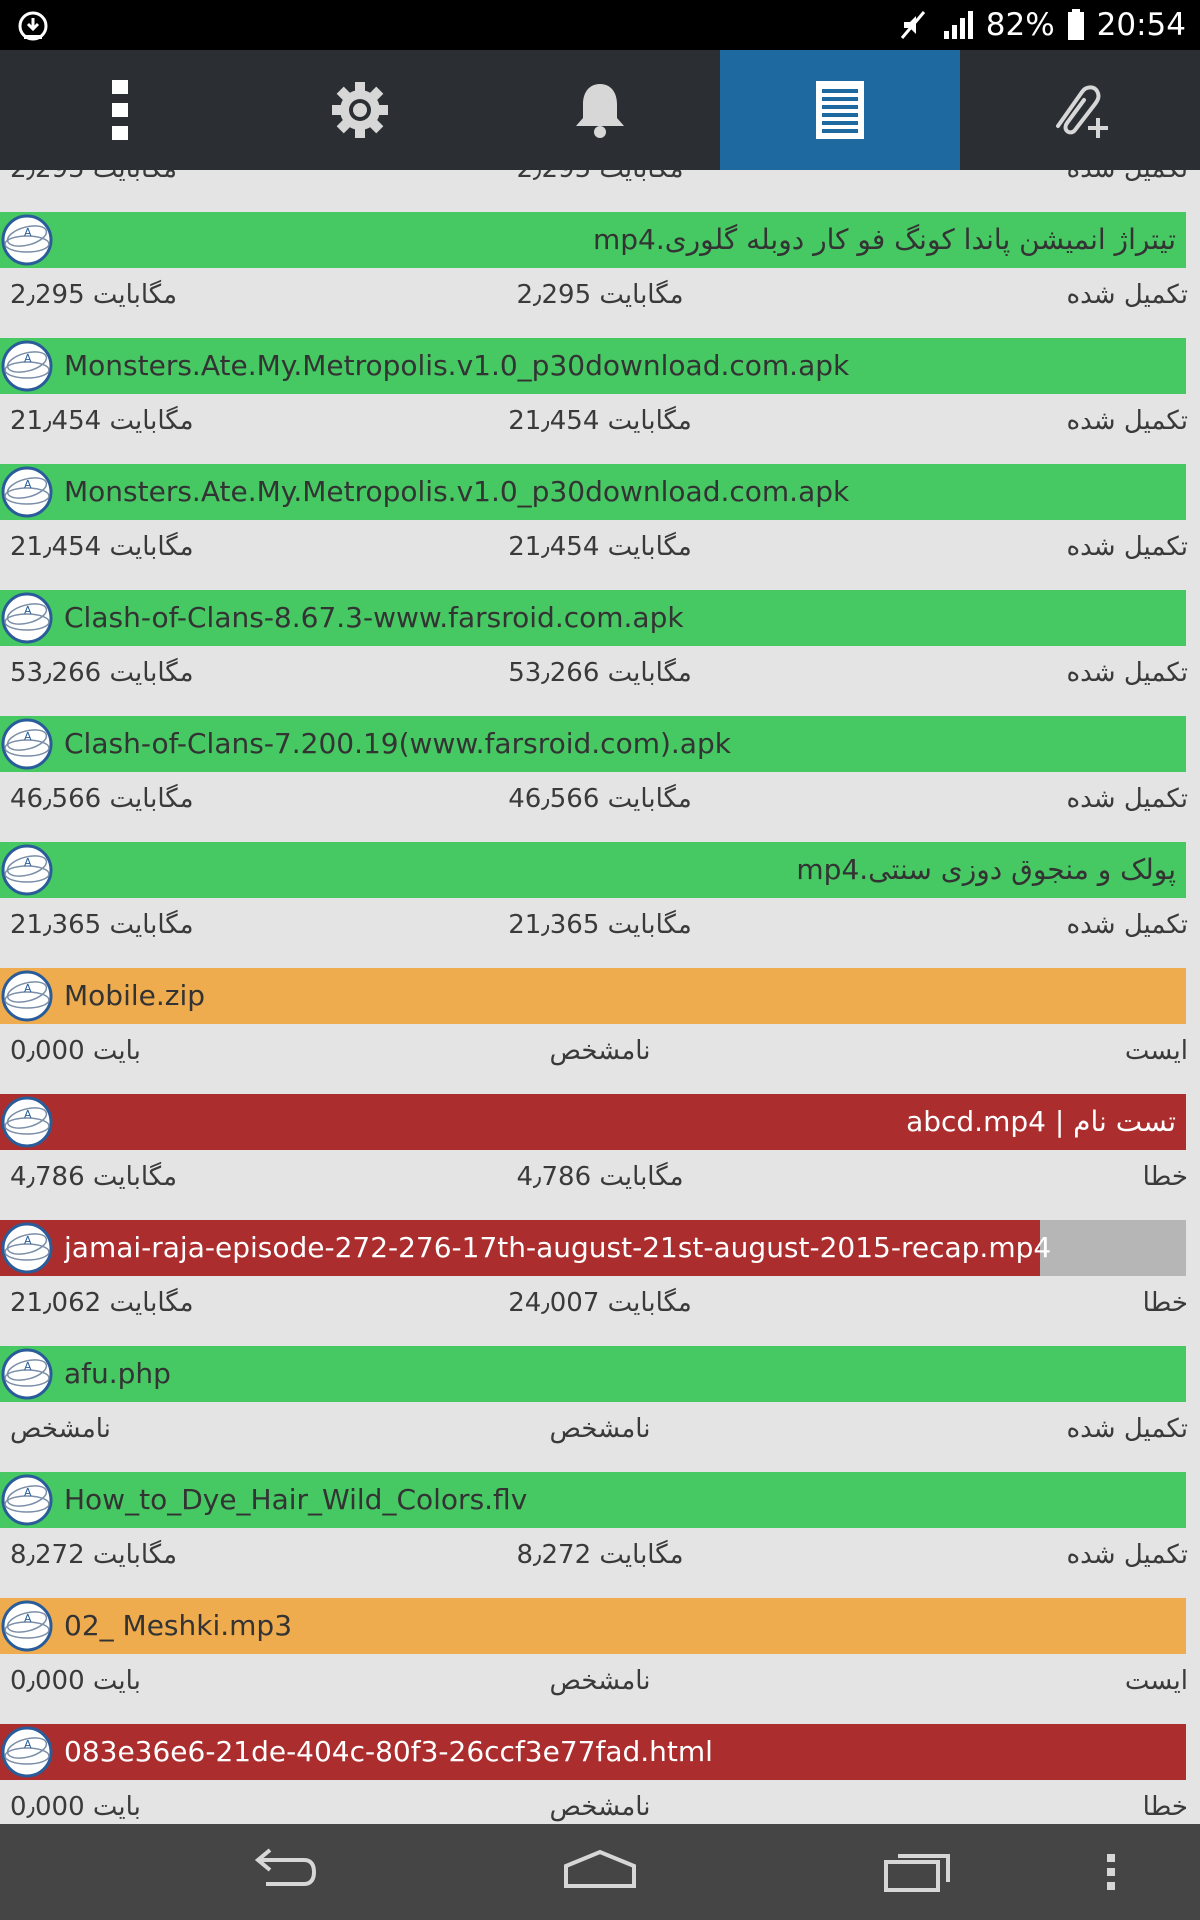  What do you see at coordinates (958, 25) in the screenshot?
I see `signal-icon` at bounding box center [958, 25].